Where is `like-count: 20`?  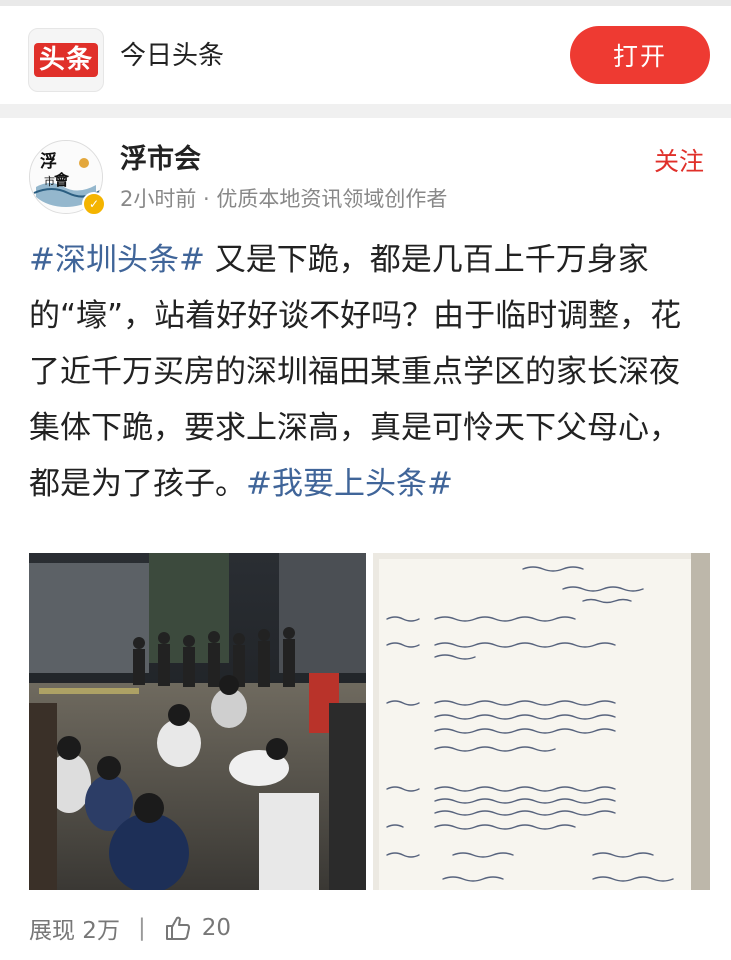 like-count: 20 is located at coordinates (216, 928).